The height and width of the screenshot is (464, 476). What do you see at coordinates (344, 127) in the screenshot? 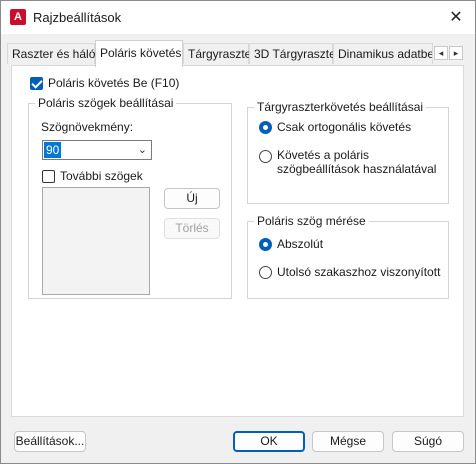
I see `orthogonal-only-label: Csak ortogonális követés` at bounding box center [344, 127].